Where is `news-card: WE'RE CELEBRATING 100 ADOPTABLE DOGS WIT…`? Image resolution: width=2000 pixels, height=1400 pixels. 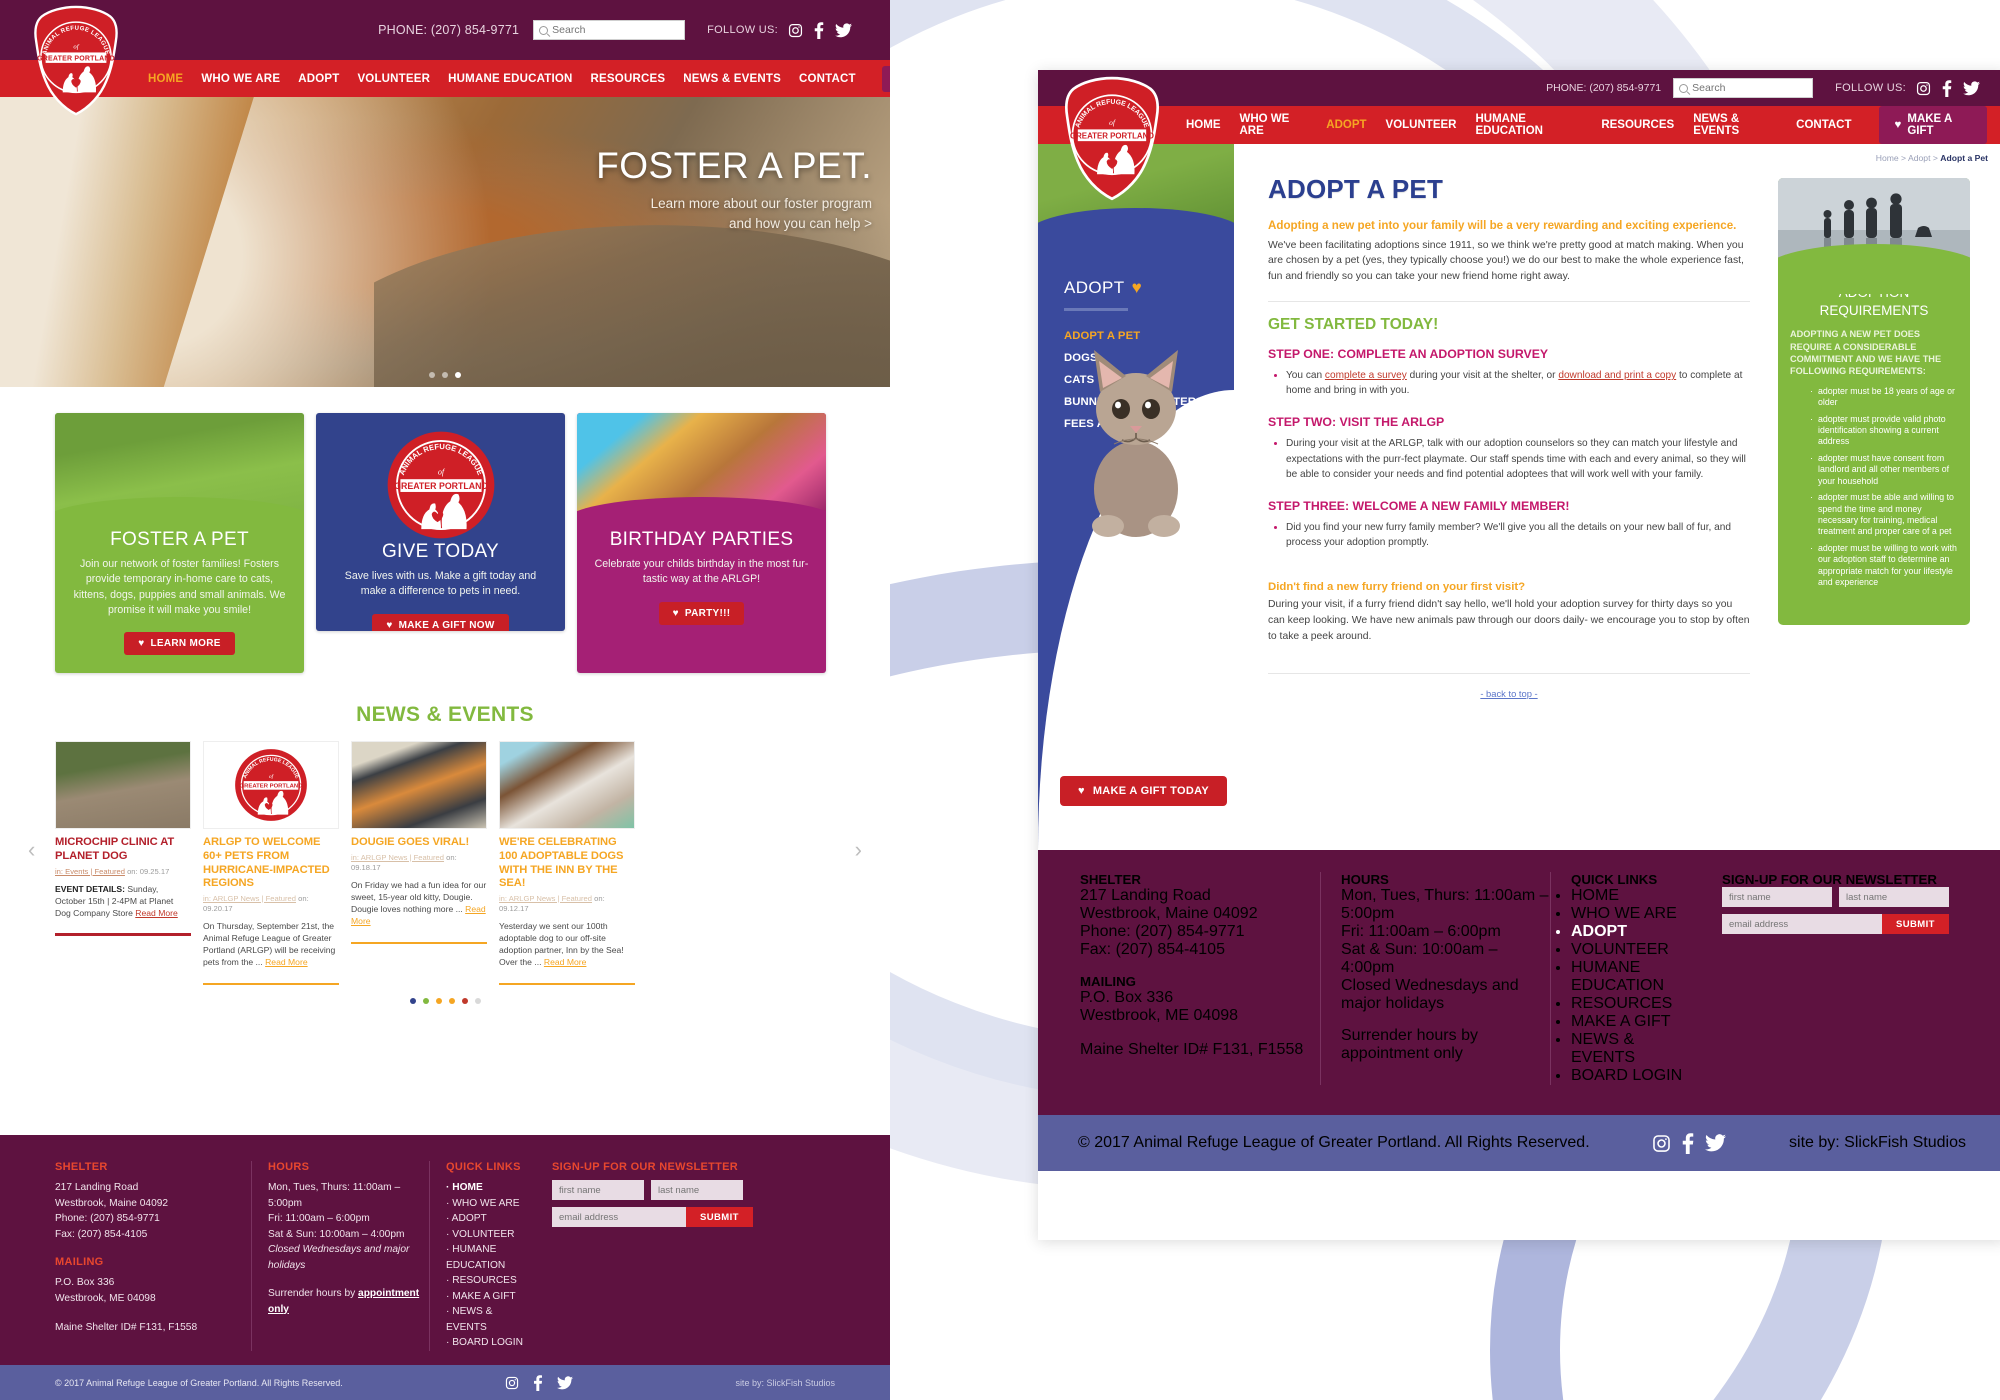 news-card: WE'RE CELEBRATING 100 ADOPTABLE DOGS WIT… is located at coordinates (567, 863).